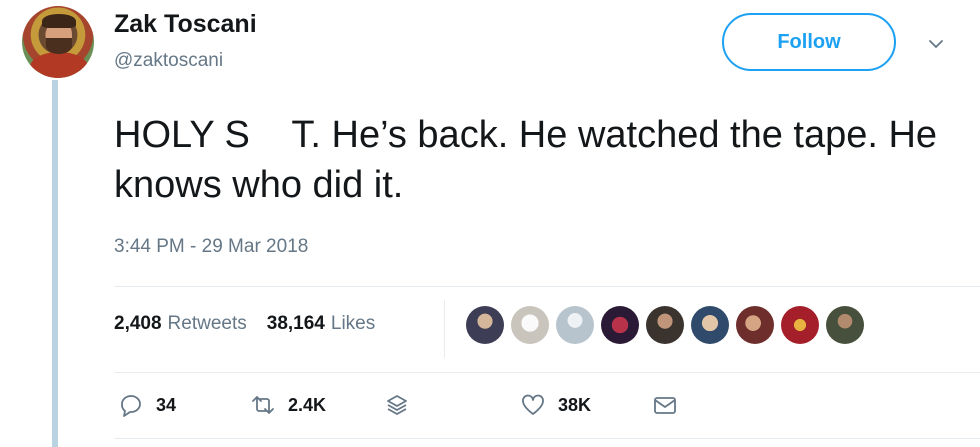 This screenshot has height=447, width=980. Describe the element at coordinates (55, 263) in the screenshot. I see `thread-line` at that location.